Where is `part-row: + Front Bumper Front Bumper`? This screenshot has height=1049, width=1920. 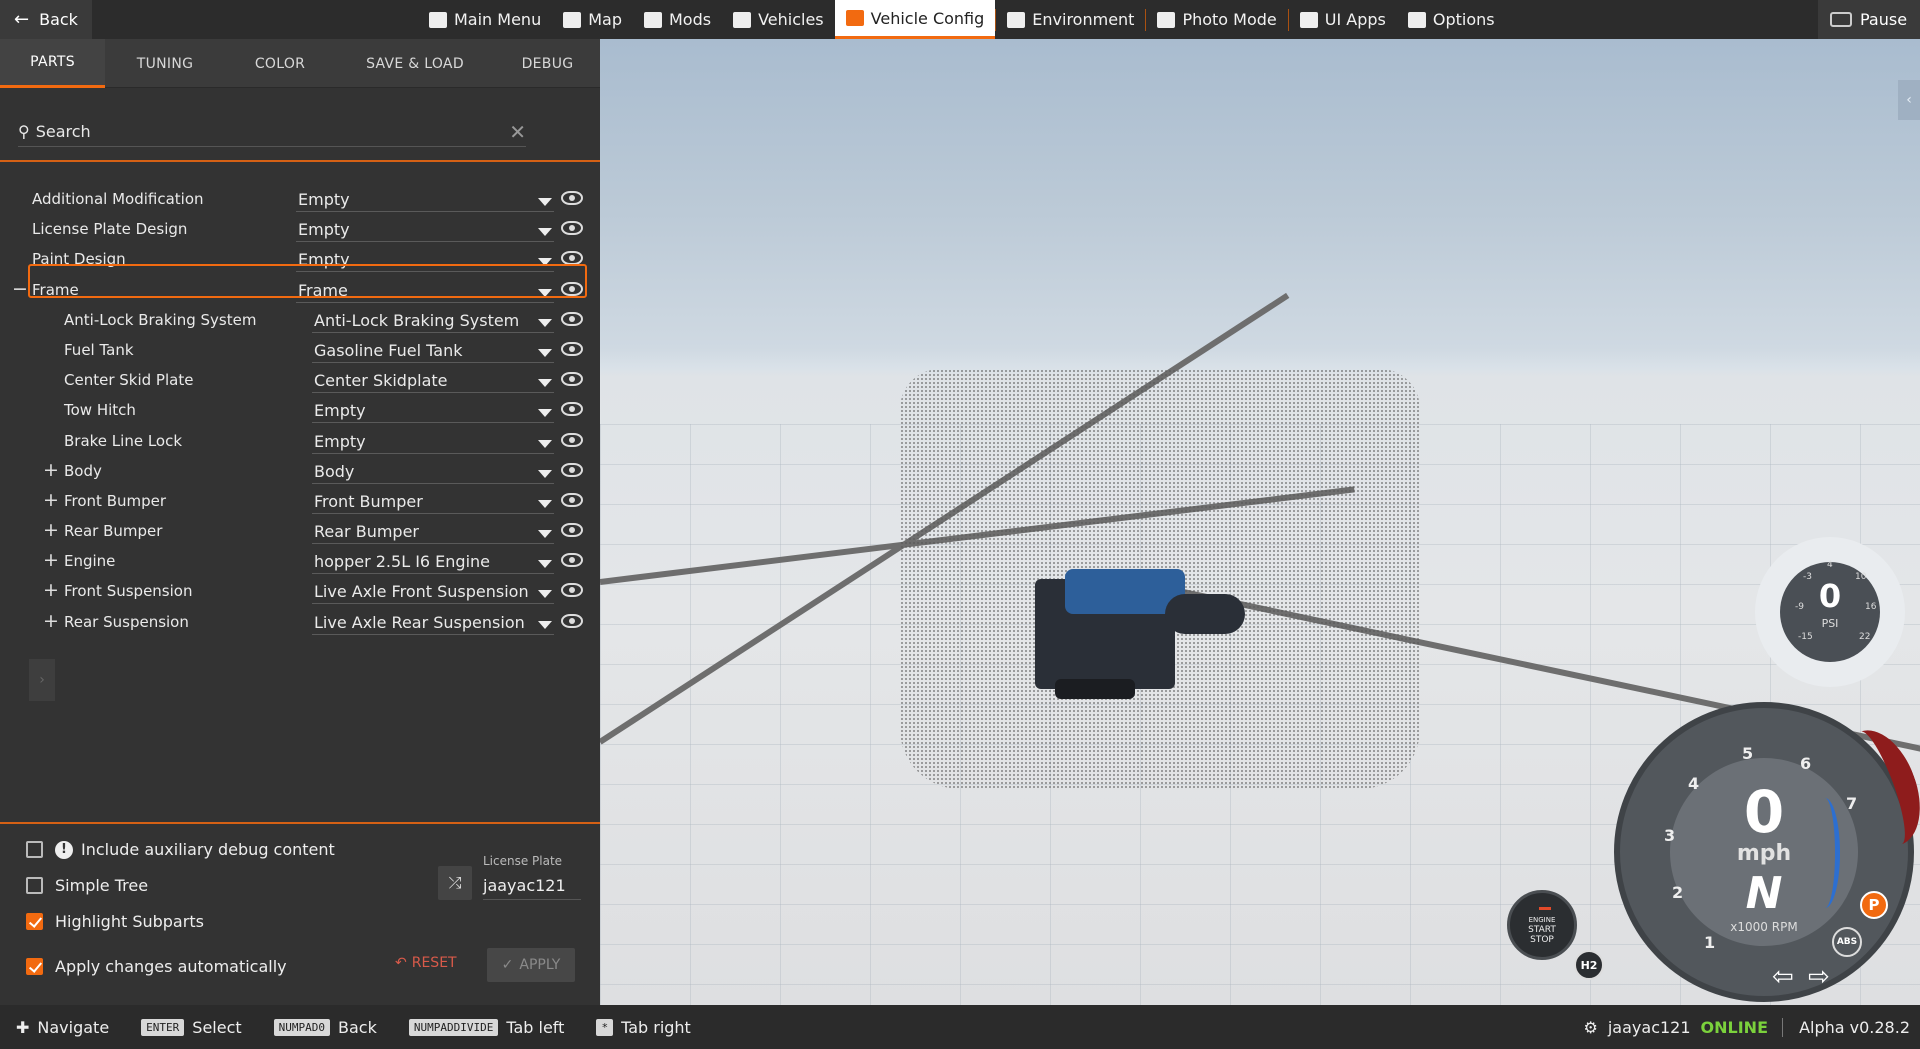 part-row: + Front Bumper Front Bumper is located at coordinates (300, 501).